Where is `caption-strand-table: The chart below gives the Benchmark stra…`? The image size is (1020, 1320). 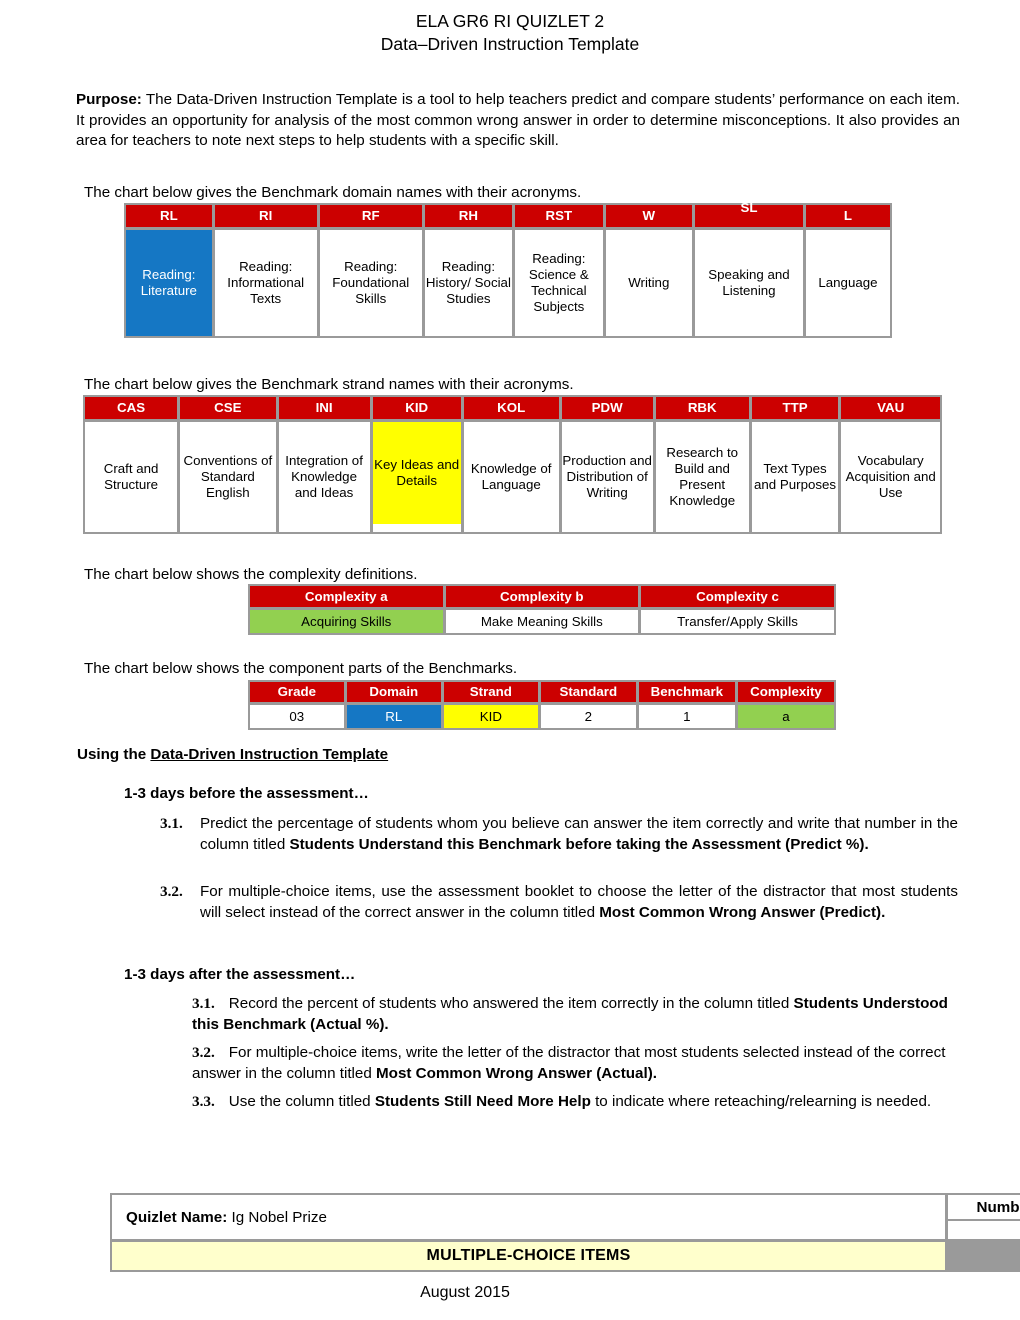 caption-strand-table: The chart below gives the Benchmark stra… is located at coordinates (329, 384).